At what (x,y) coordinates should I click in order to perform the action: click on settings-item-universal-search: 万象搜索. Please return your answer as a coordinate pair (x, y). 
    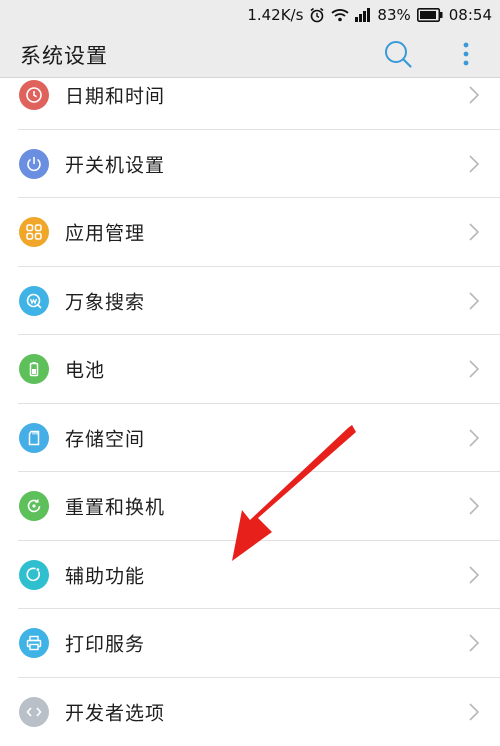
    Looking at the image, I should click on (250, 301).